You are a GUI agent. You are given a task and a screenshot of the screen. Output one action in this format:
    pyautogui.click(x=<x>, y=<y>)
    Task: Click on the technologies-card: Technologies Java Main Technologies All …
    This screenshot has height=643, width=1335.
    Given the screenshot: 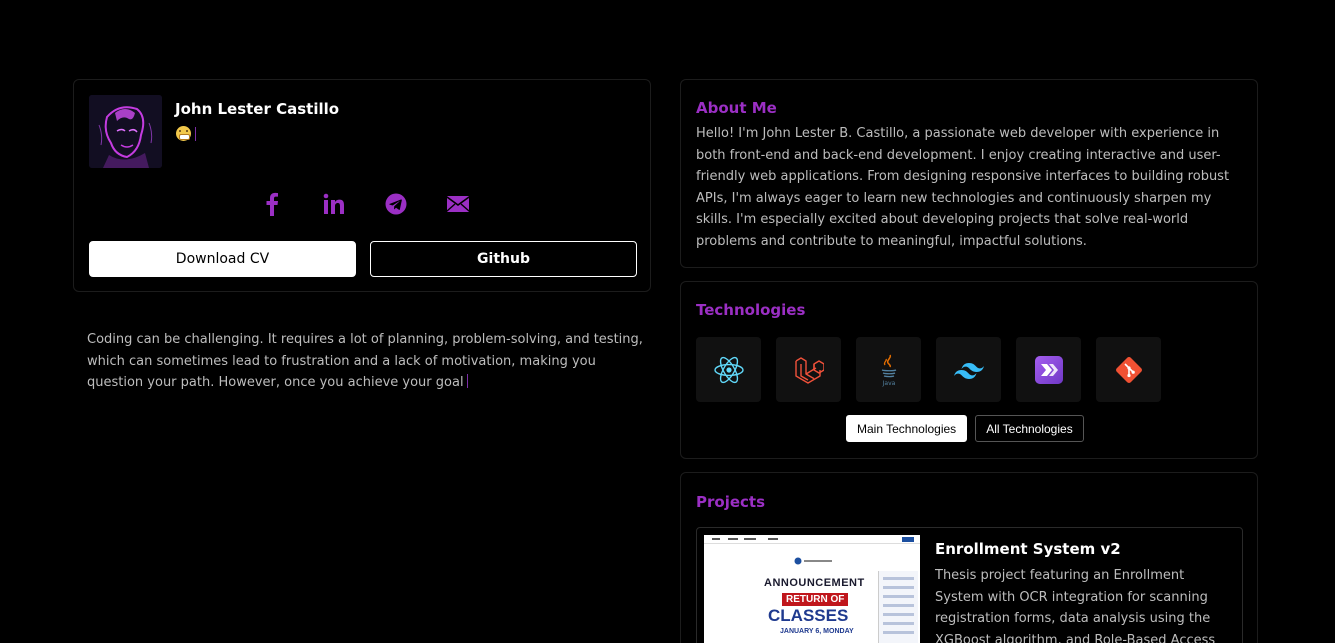 What is the action you would take?
    pyautogui.click(x=969, y=370)
    